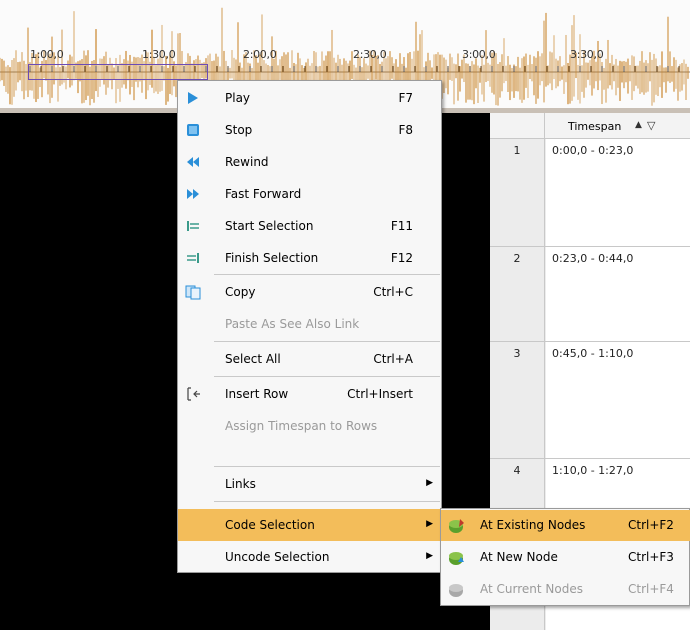  Describe the element at coordinates (651, 525) in the screenshot. I see `submenu-item-shortcut: Ctrl+F2` at that location.